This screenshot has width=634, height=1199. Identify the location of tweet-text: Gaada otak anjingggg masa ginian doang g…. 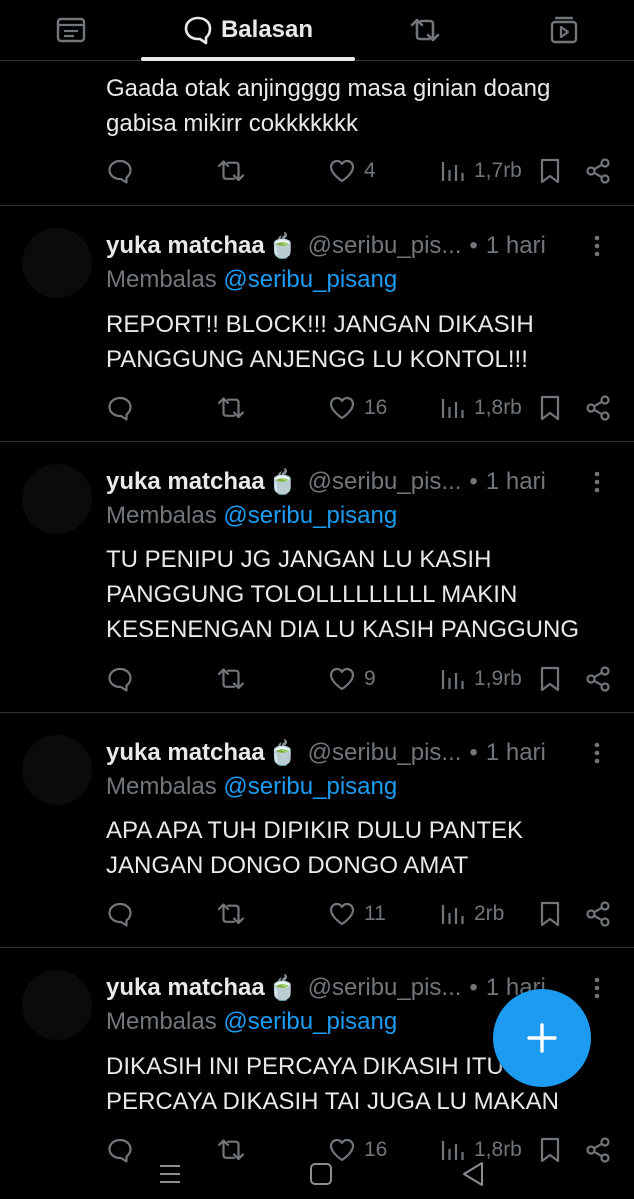
(328, 106).